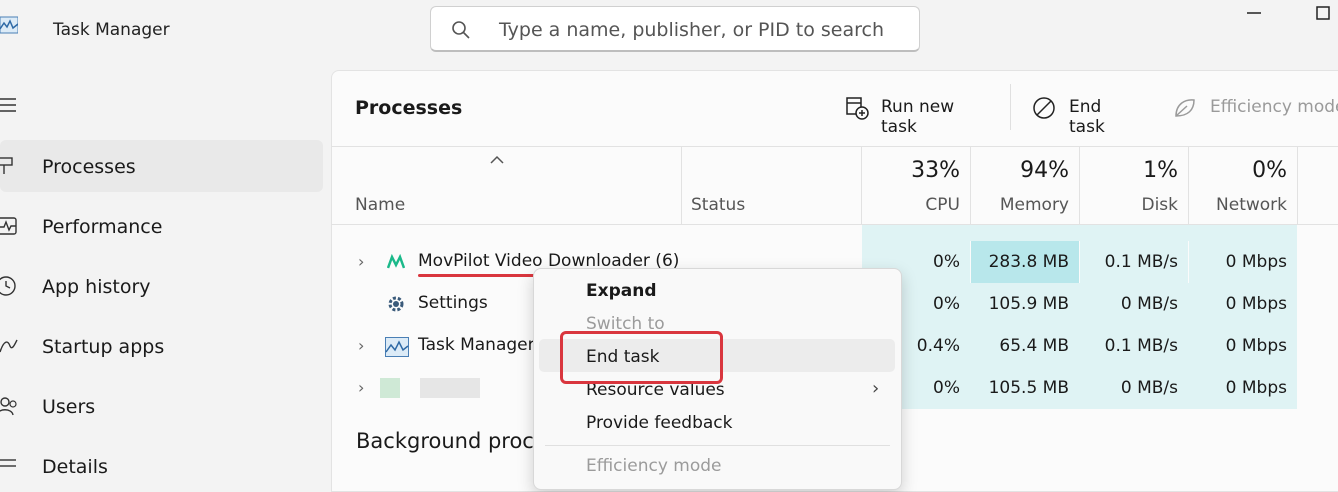 The image size is (1338, 492). Describe the element at coordinates (497, 159) in the screenshot. I see `sort-ascending-icon` at that location.